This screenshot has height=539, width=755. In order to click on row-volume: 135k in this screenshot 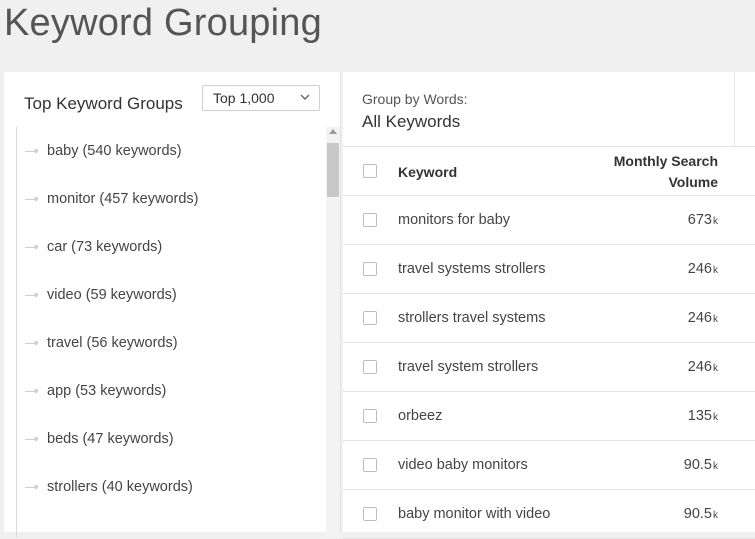, I will do `click(703, 416)`.